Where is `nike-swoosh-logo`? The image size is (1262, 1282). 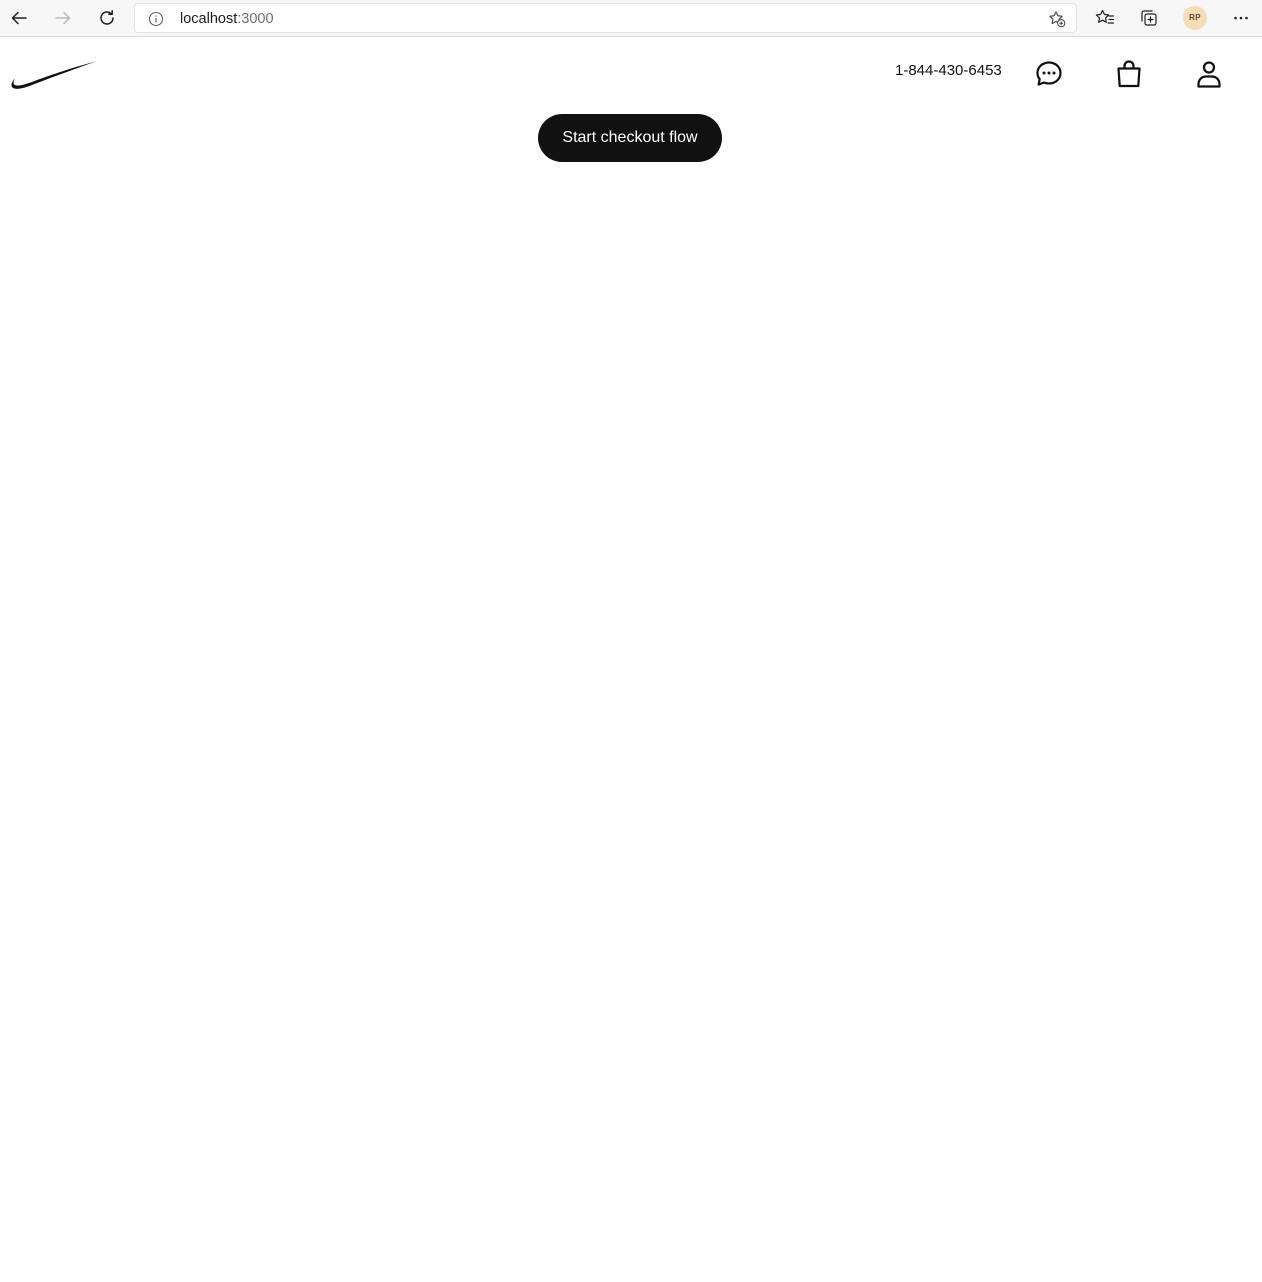
nike-swoosh-logo is located at coordinates (54, 76).